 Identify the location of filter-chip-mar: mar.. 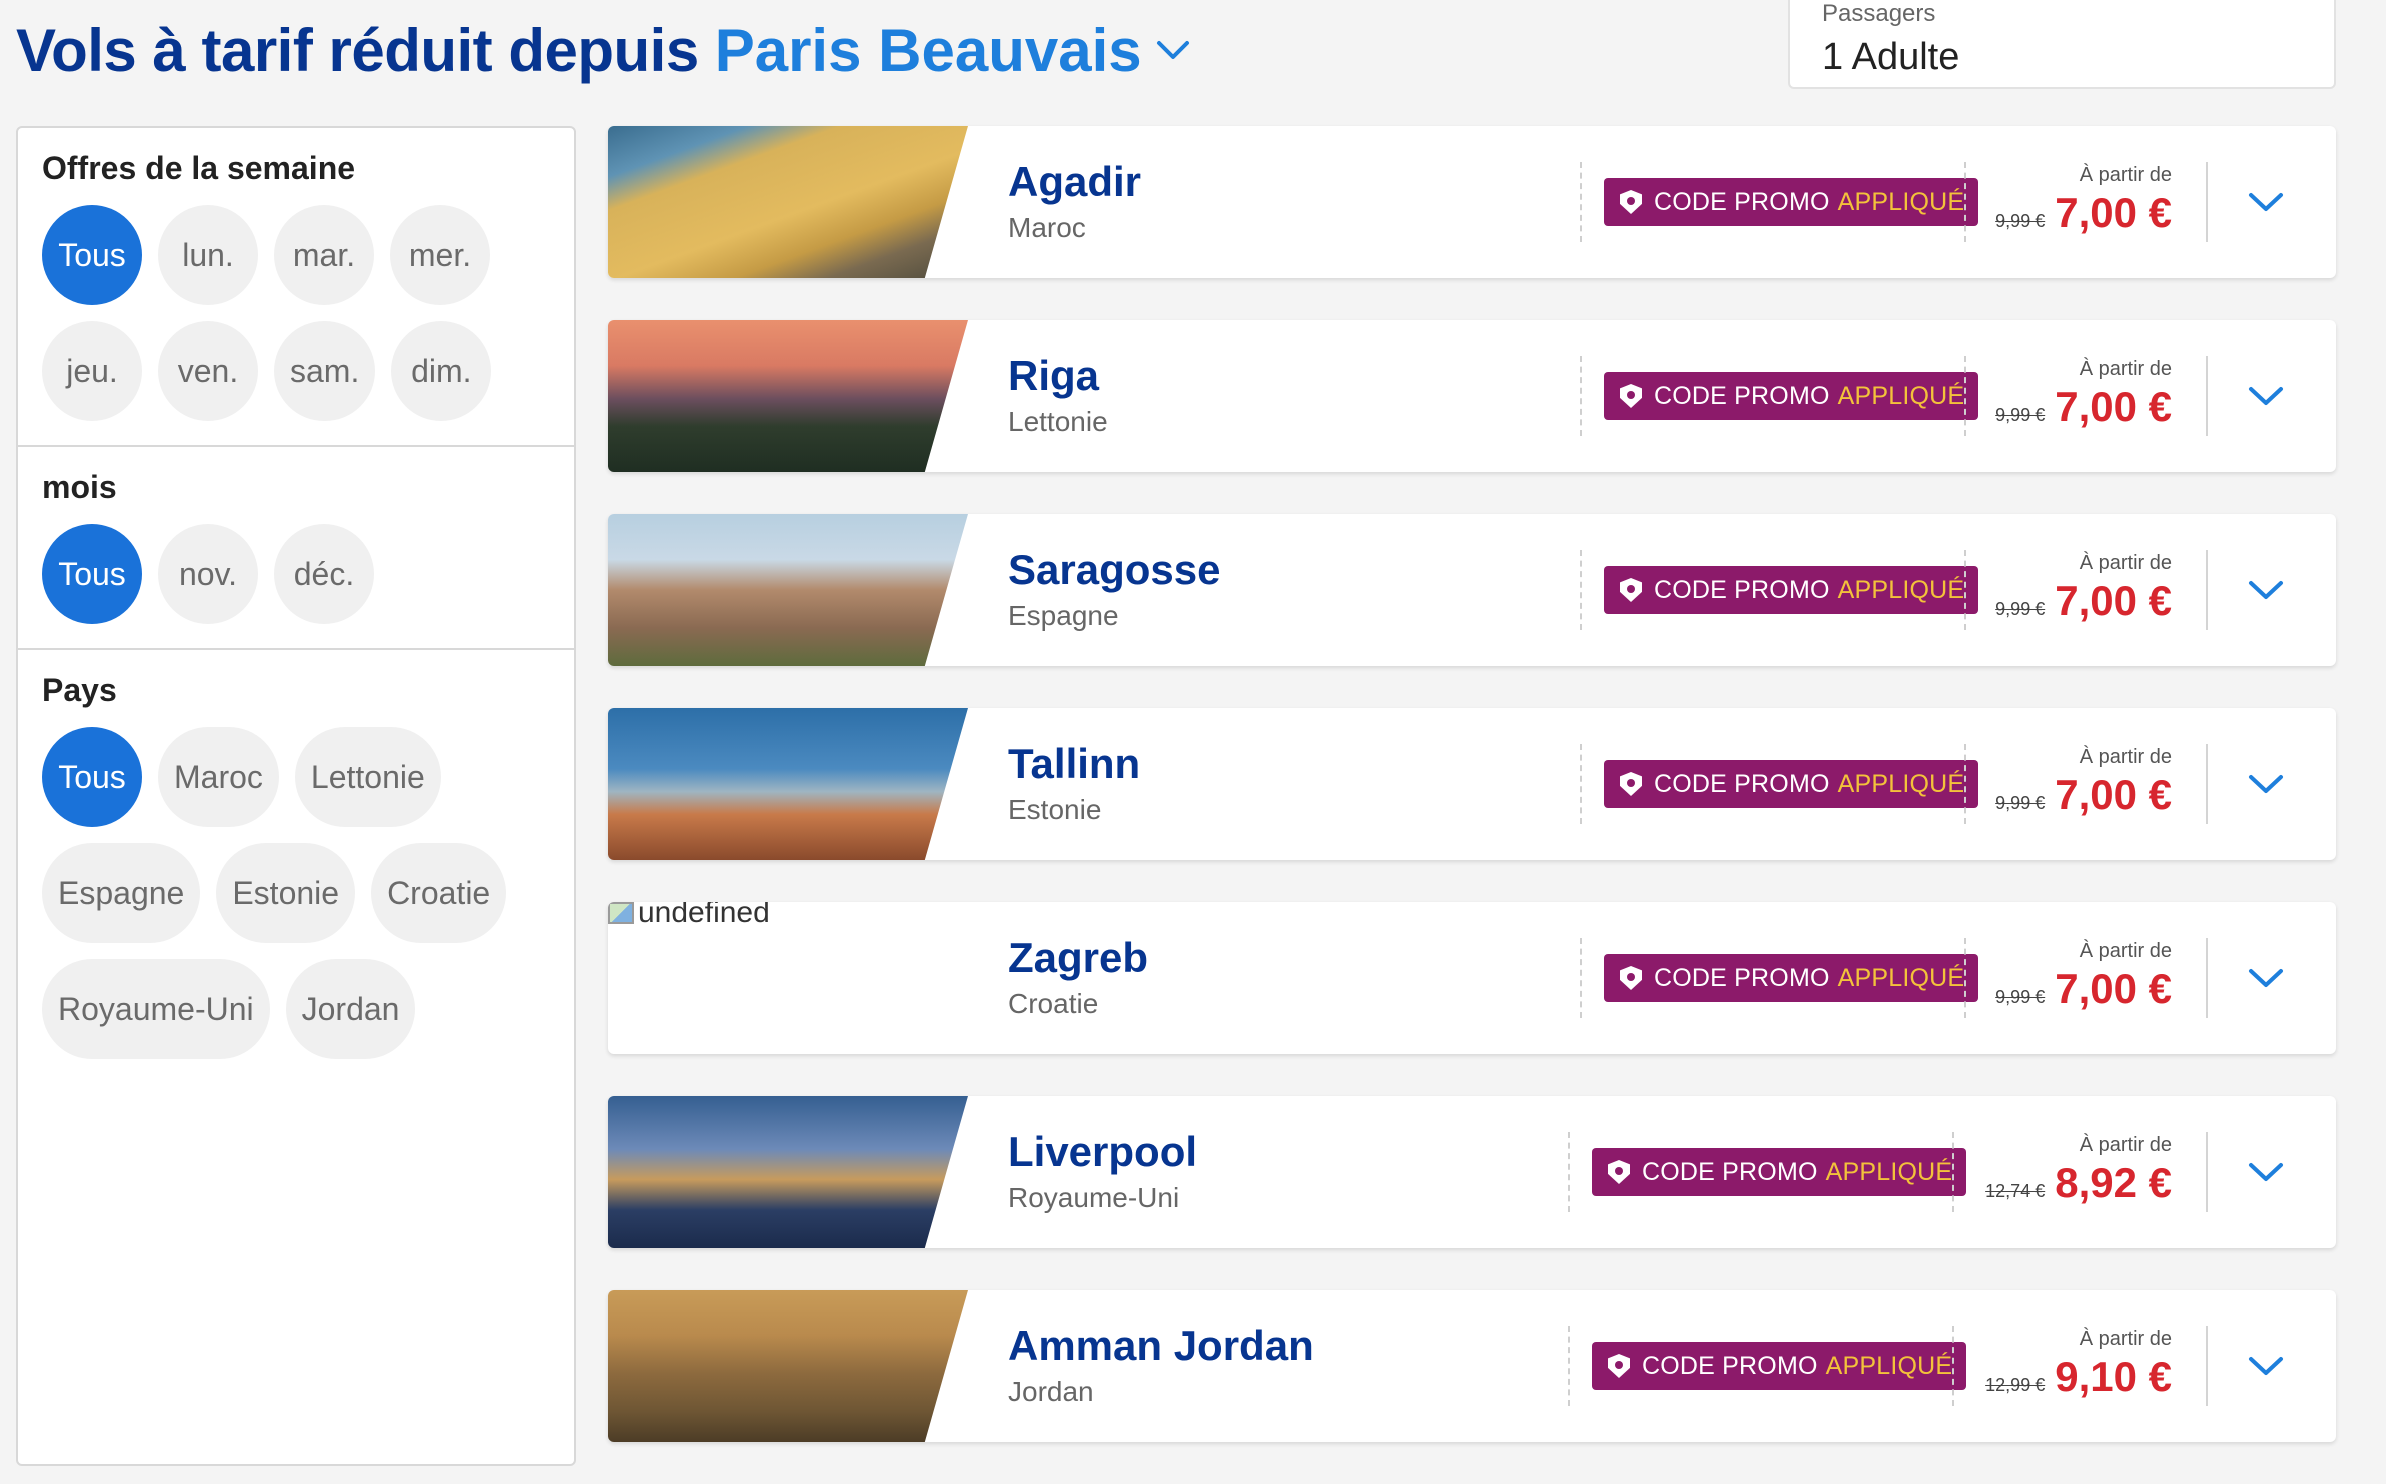
(324, 255).